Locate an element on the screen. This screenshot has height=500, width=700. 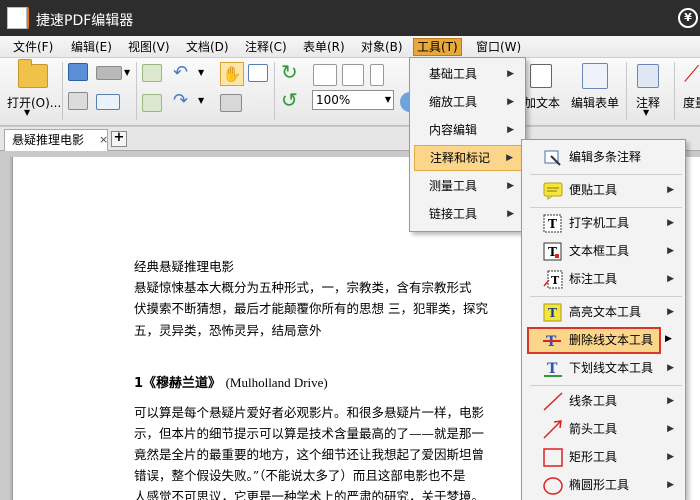
menu-item-arrow: 箭头工具 ▶ is located at coordinates (604, 429).